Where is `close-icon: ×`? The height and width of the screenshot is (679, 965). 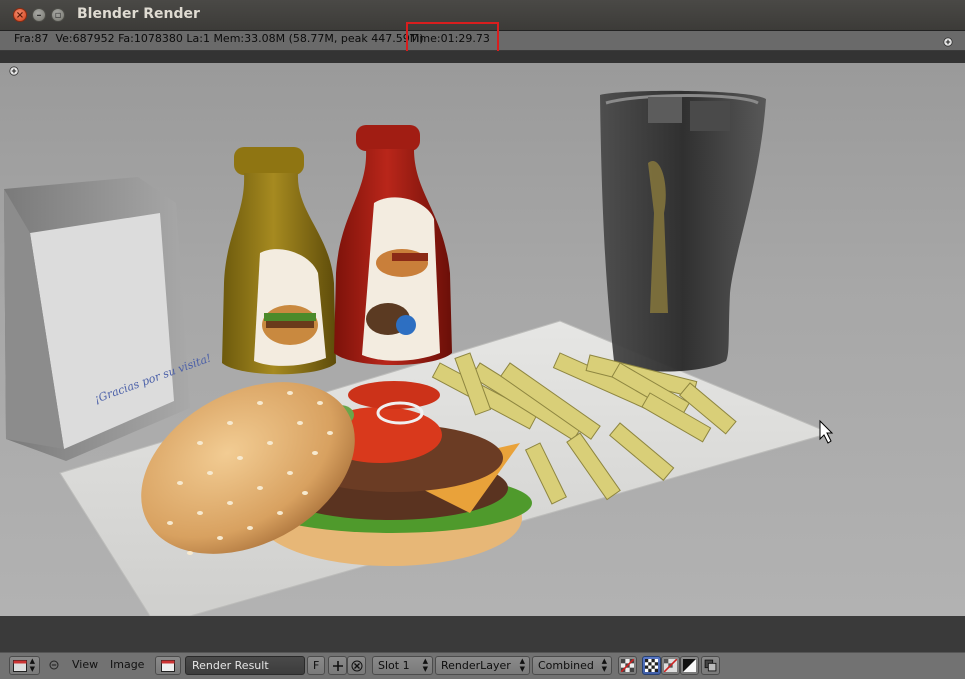
close-icon: × is located at coordinates (20, 15).